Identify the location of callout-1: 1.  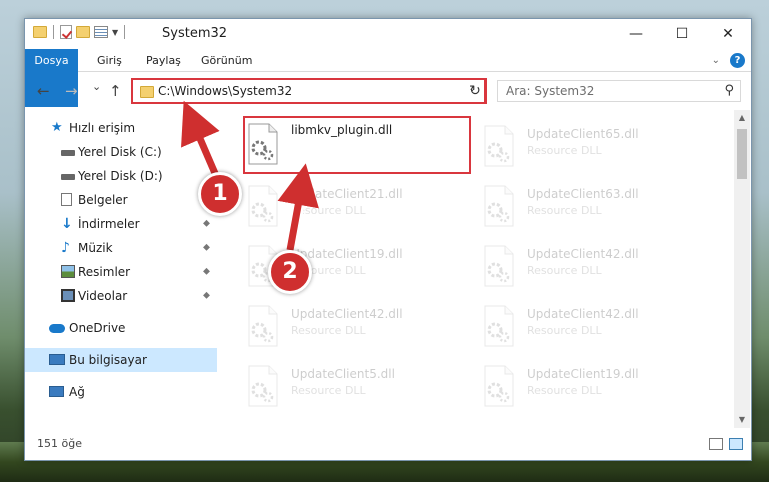
(220, 194).